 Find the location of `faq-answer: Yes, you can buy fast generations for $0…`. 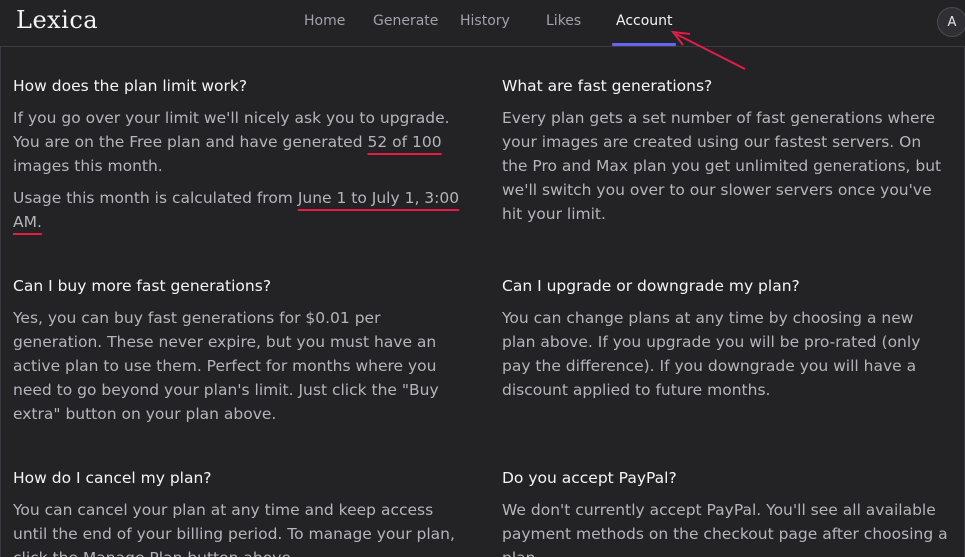

faq-answer: Yes, you can buy fast generations for $0… is located at coordinates (226, 366).